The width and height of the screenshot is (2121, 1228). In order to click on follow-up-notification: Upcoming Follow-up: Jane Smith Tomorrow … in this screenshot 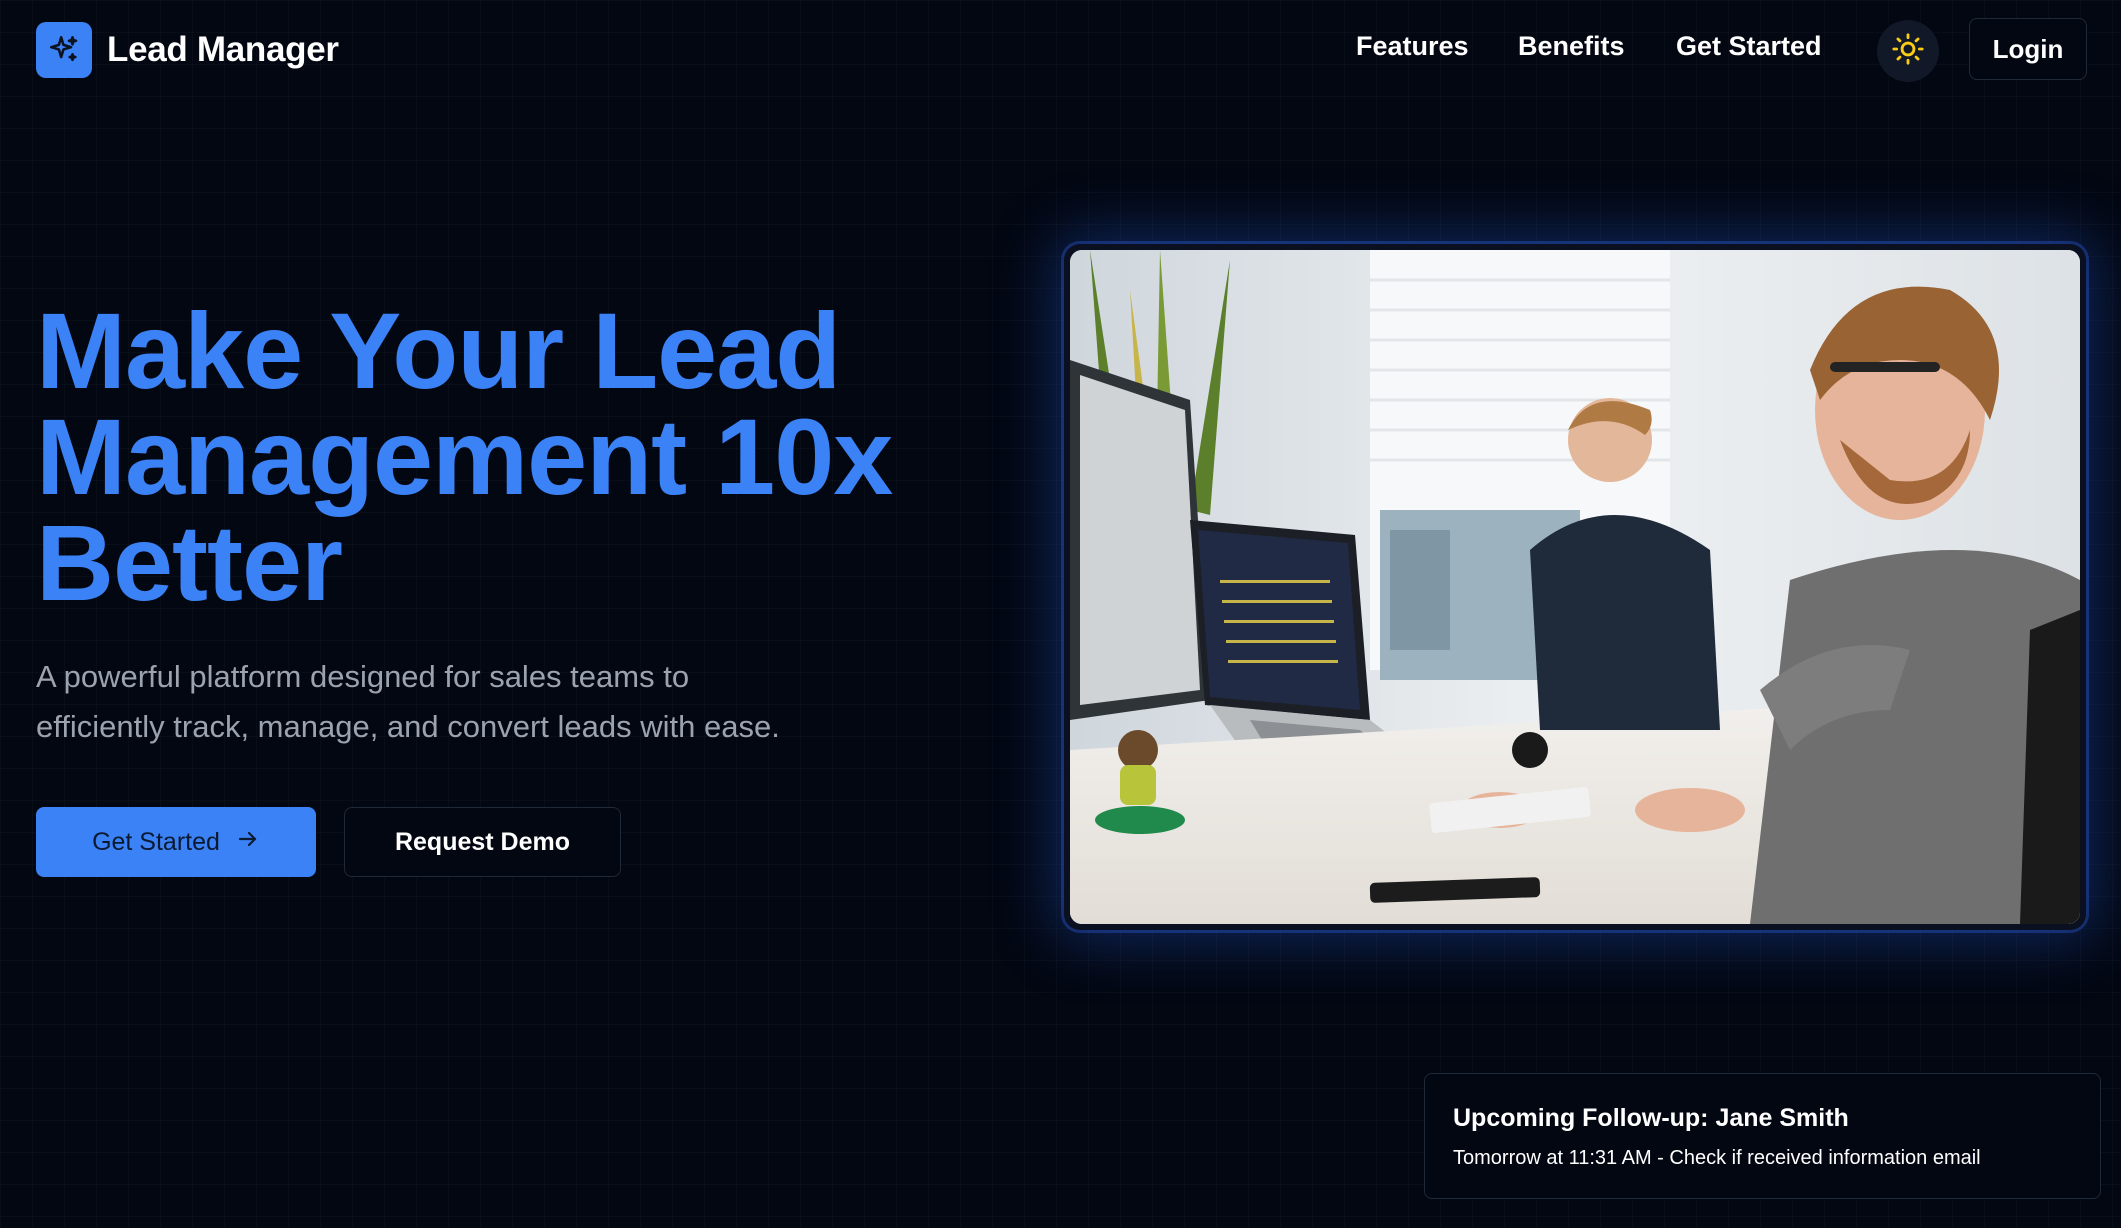, I will do `click(1762, 1136)`.